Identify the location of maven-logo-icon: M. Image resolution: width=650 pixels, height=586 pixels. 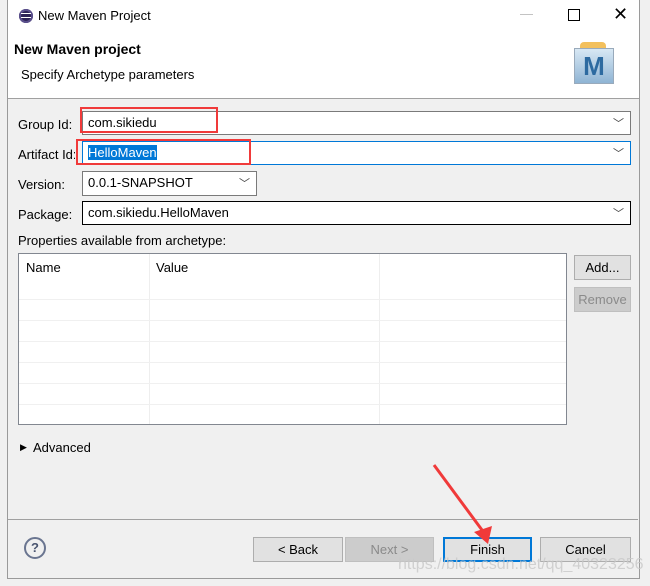
(594, 63).